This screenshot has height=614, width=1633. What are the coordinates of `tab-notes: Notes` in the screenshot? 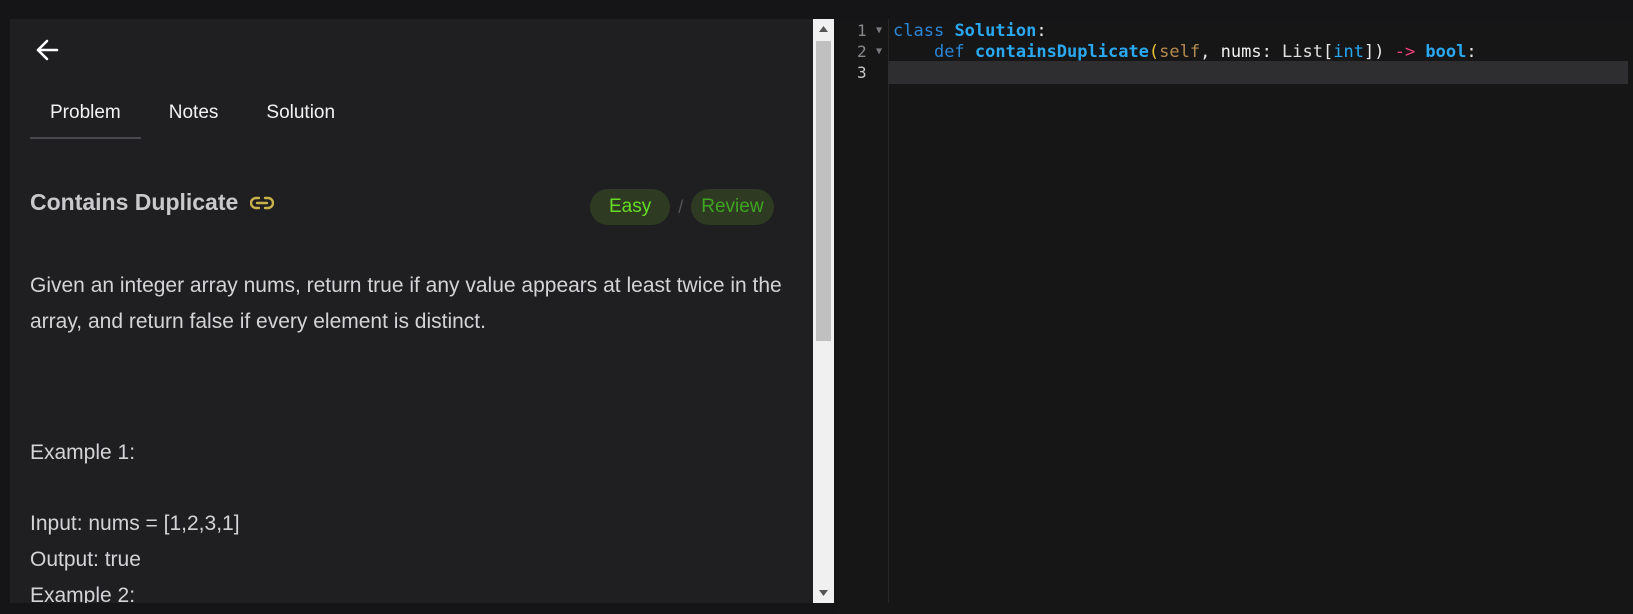 It's located at (194, 115).